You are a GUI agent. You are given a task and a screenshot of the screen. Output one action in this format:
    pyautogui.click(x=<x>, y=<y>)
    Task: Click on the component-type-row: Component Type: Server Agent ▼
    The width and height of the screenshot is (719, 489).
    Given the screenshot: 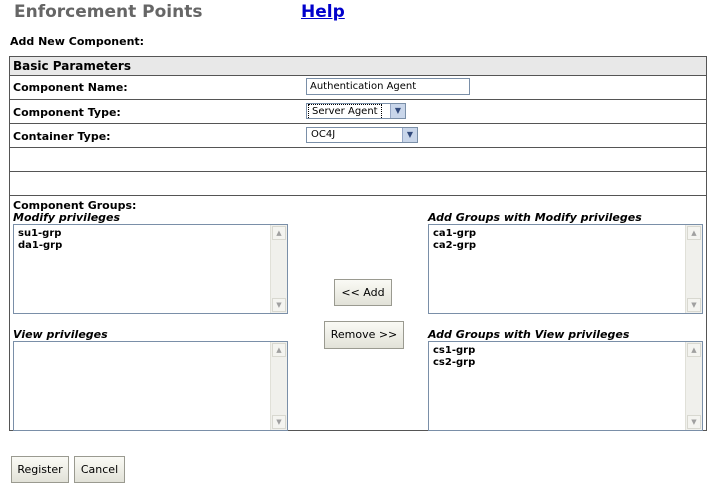 What is the action you would take?
    pyautogui.click(x=358, y=112)
    